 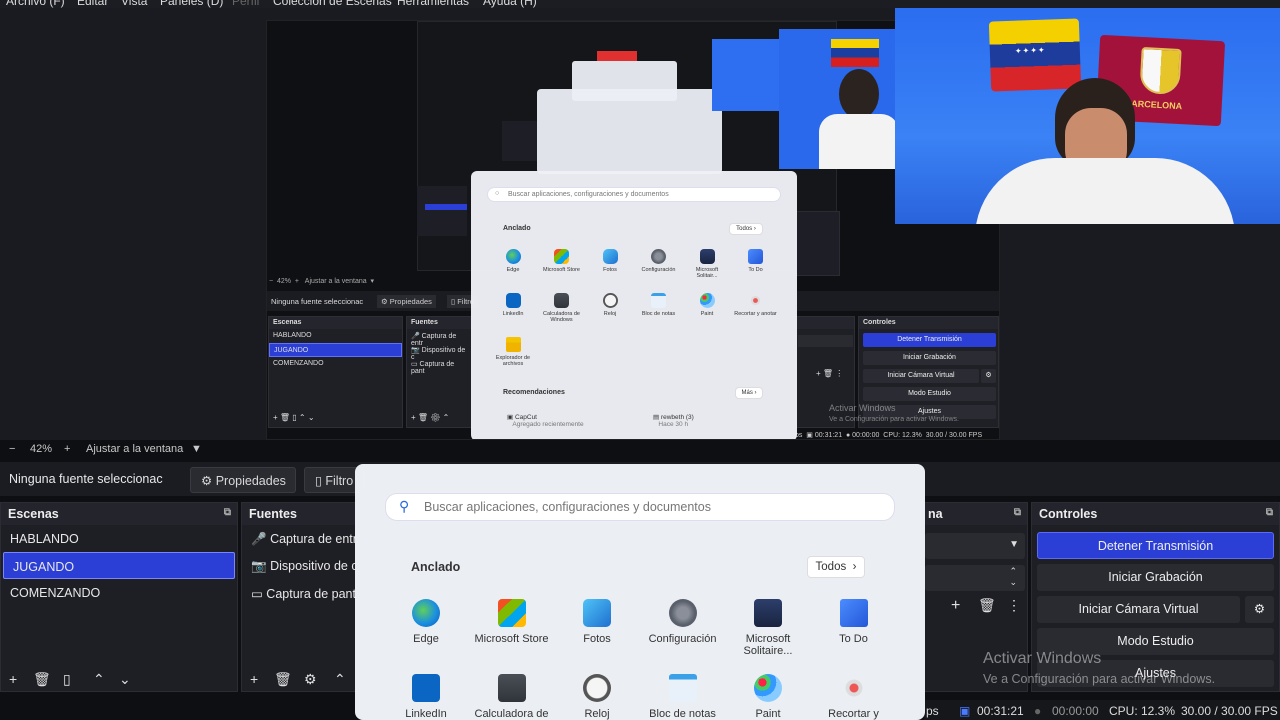 What do you see at coordinates (318, 481) in the screenshot?
I see `filter-icon: ▯` at bounding box center [318, 481].